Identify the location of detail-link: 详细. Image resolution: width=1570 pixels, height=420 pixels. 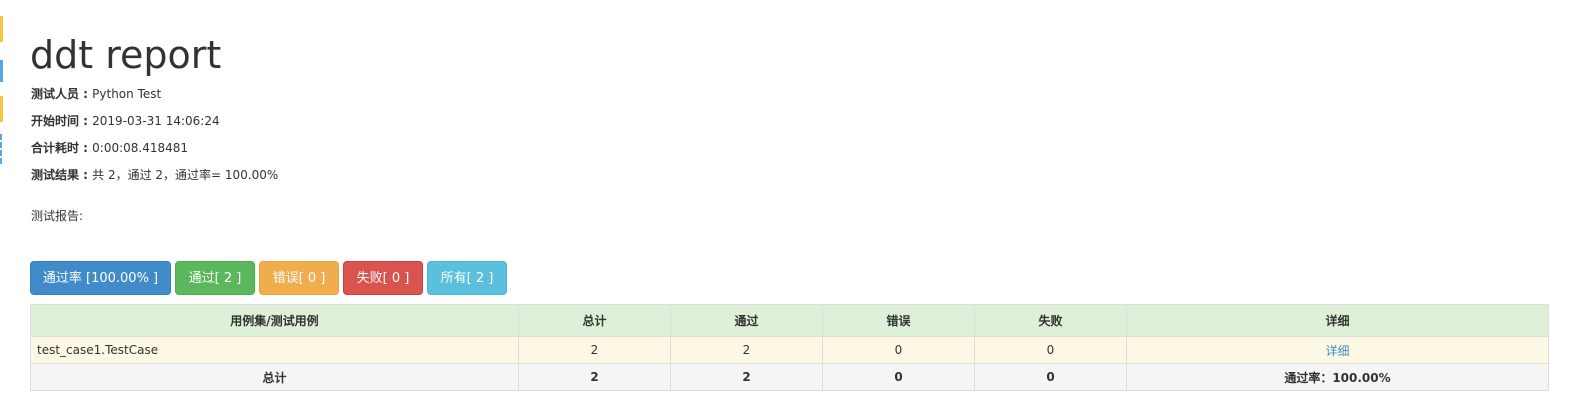
(1337, 351).